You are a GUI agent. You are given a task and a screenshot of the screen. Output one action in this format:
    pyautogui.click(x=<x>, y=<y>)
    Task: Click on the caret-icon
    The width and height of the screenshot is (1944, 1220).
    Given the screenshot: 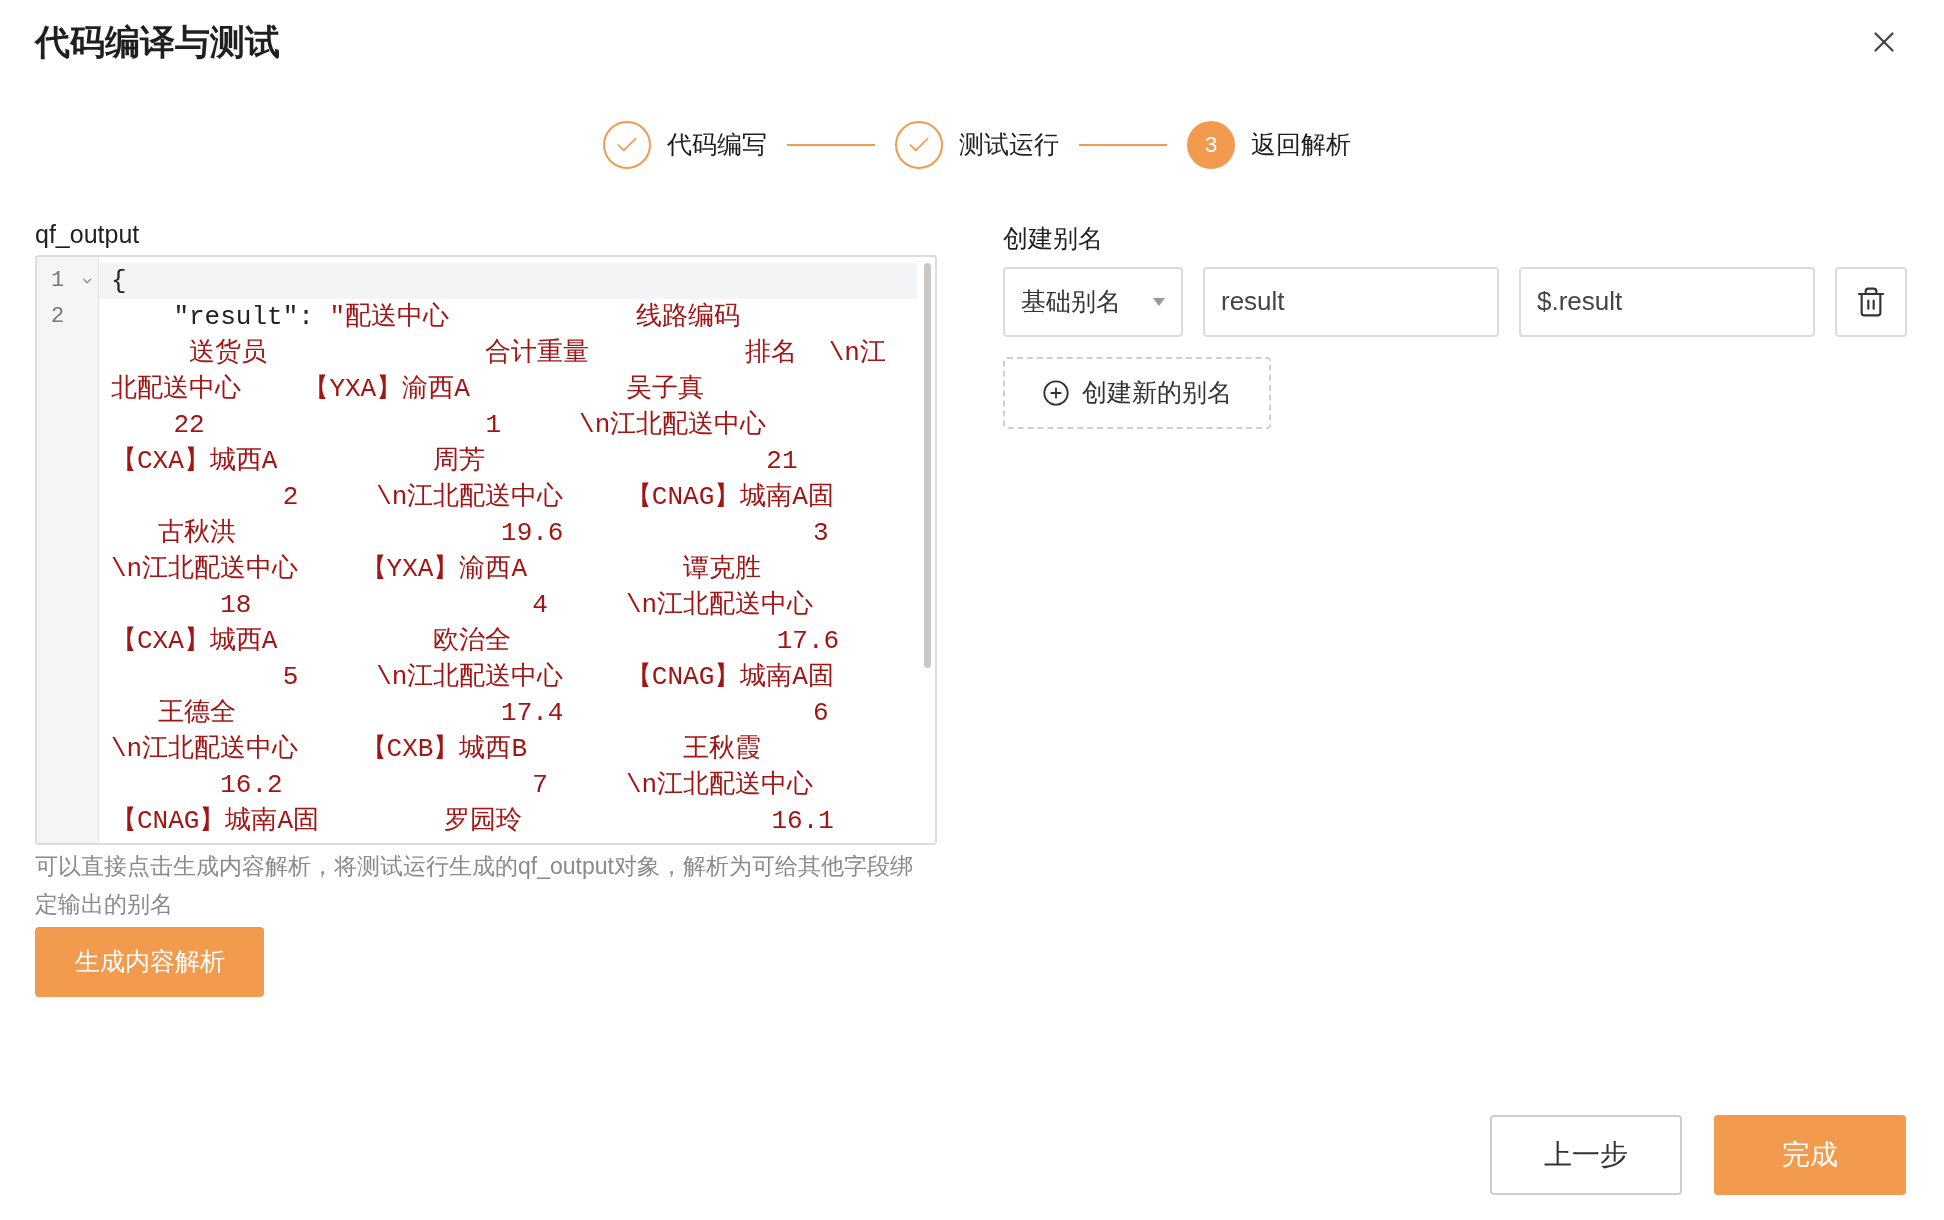 What is the action you would take?
    pyautogui.click(x=1159, y=301)
    